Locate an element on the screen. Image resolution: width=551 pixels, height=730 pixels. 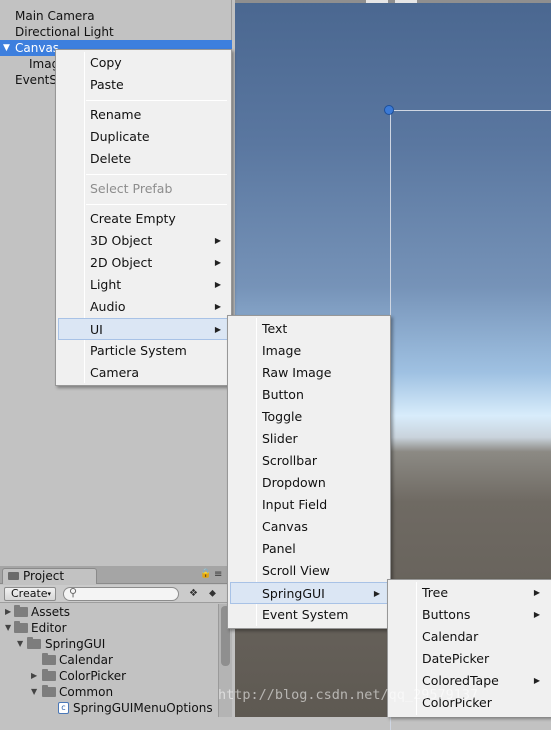
menu-item-label: Light is located at coordinates (106, 284).